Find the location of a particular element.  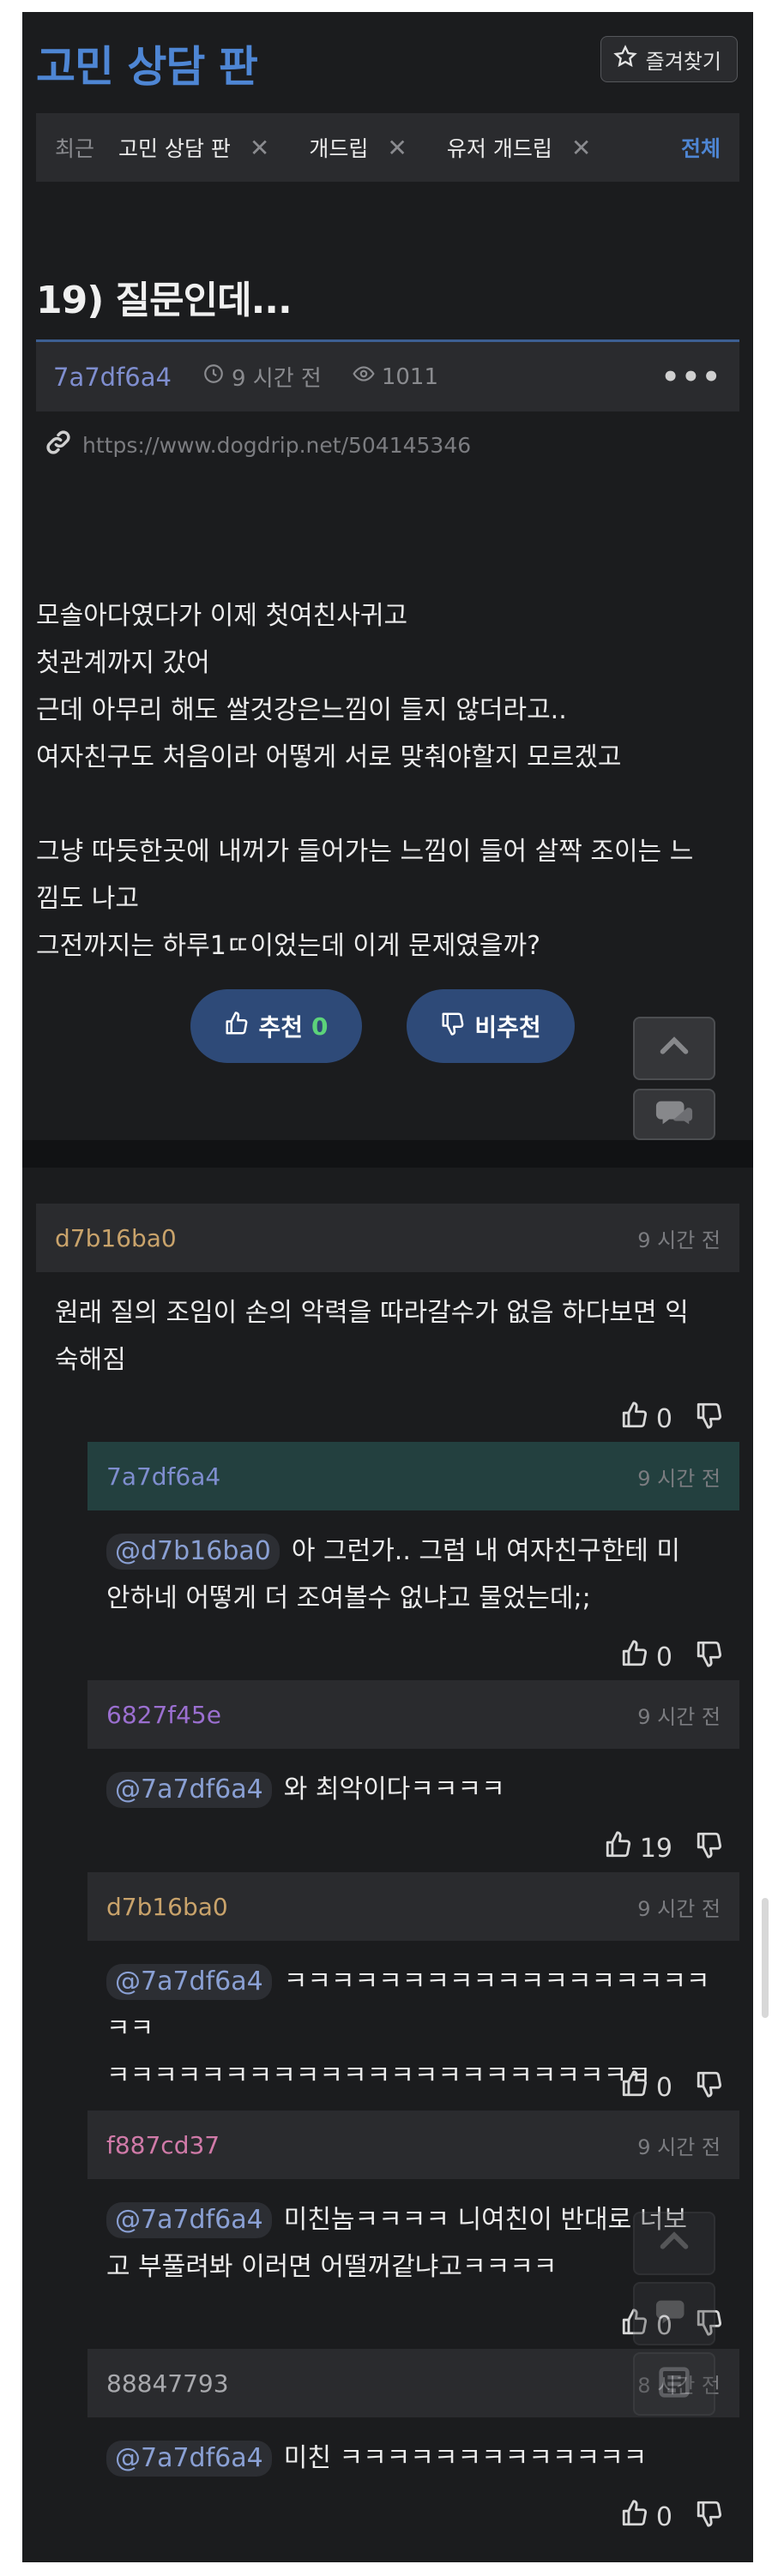

upvote-button: 추천 0 is located at coordinates (276, 1026).